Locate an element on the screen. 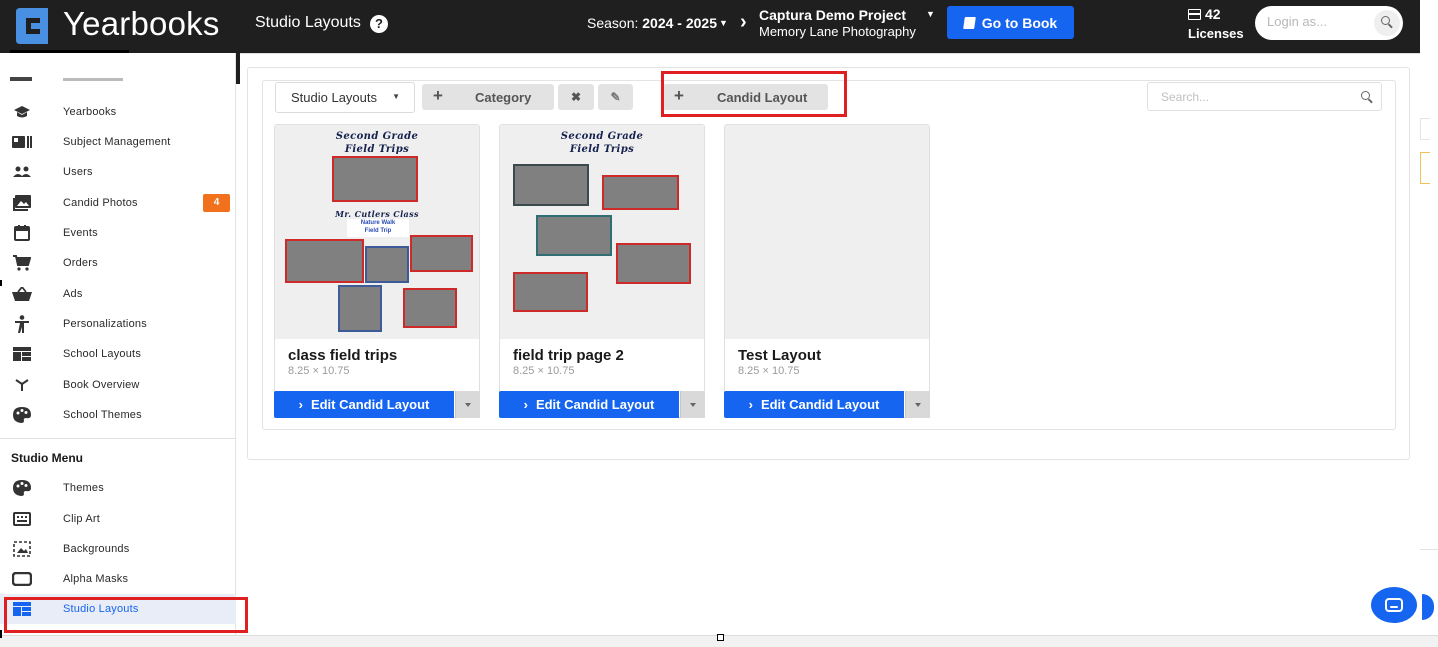 The height and width of the screenshot is (647, 1438). help-icon: ? is located at coordinates (379, 24).